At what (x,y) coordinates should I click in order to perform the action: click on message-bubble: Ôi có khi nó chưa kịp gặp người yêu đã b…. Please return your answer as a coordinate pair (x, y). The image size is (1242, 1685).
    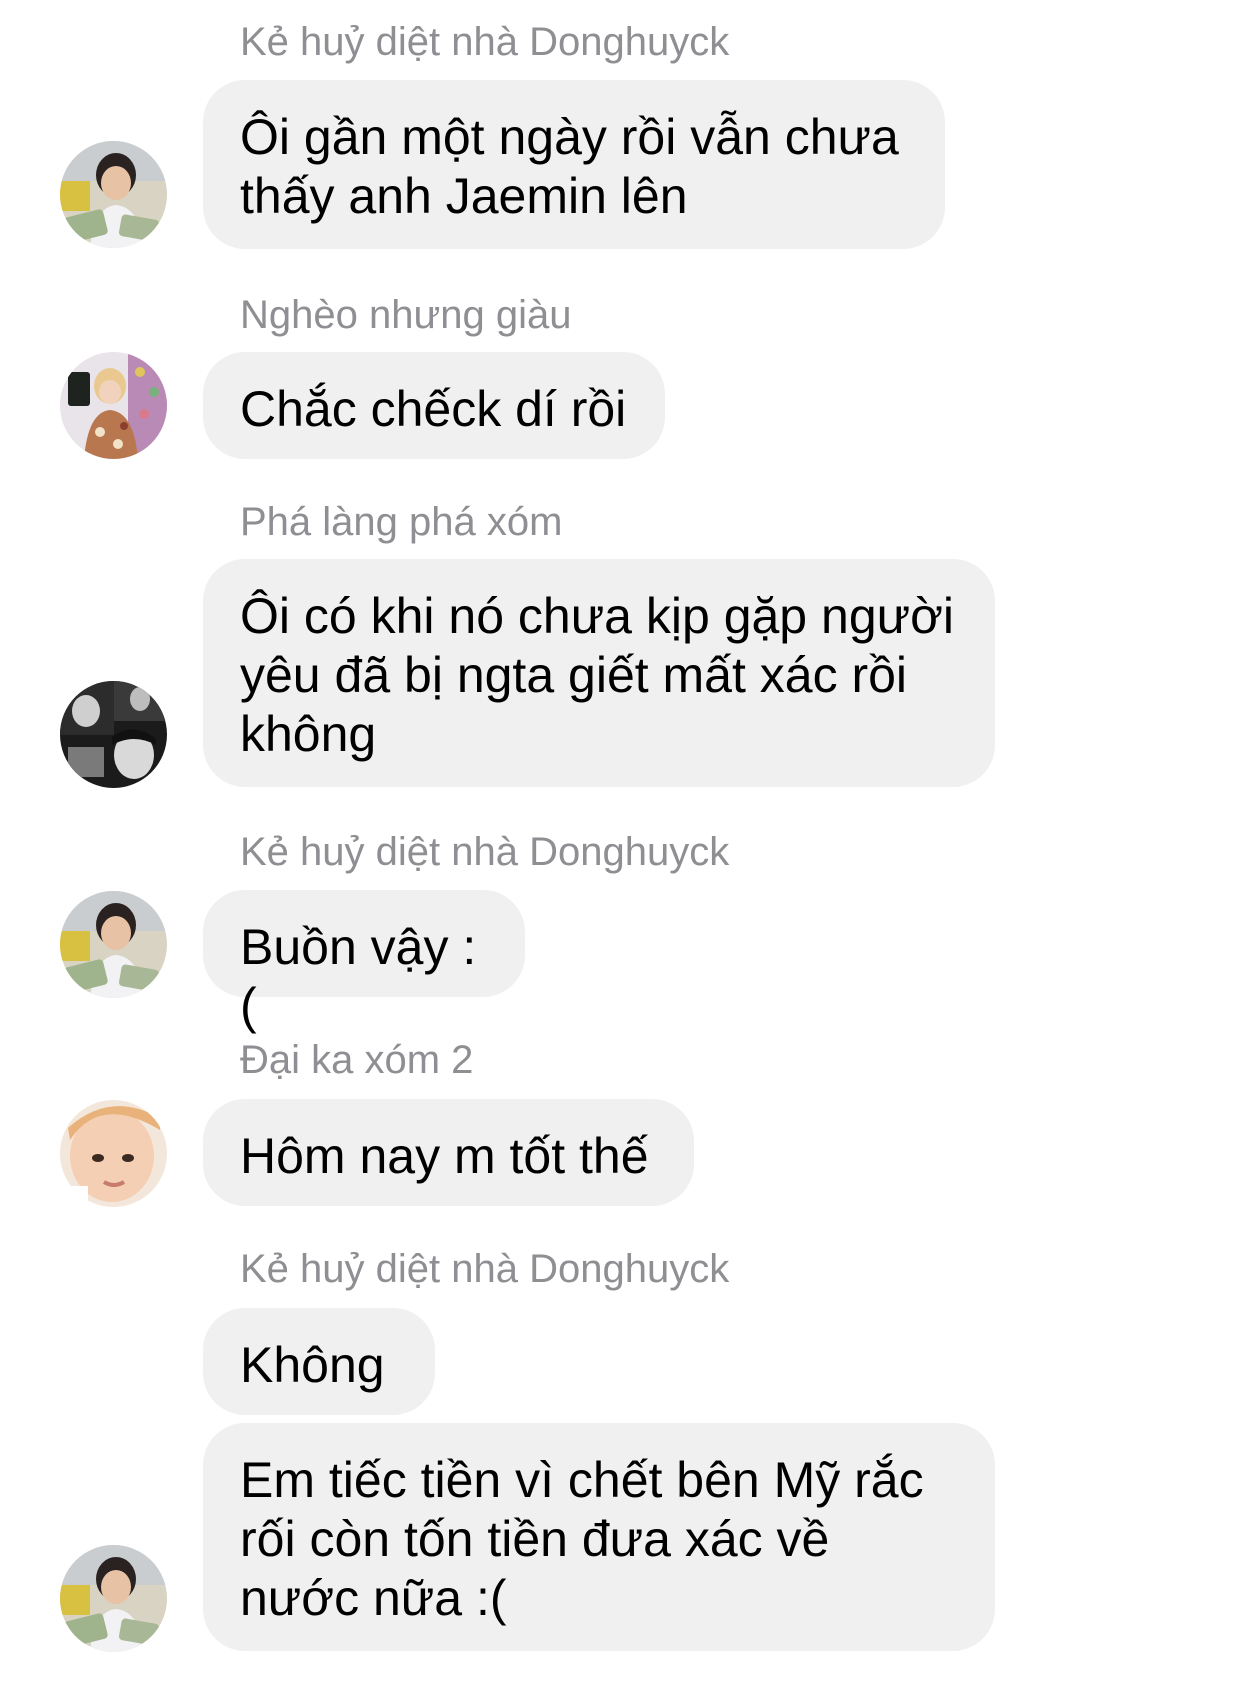
    Looking at the image, I should click on (599, 673).